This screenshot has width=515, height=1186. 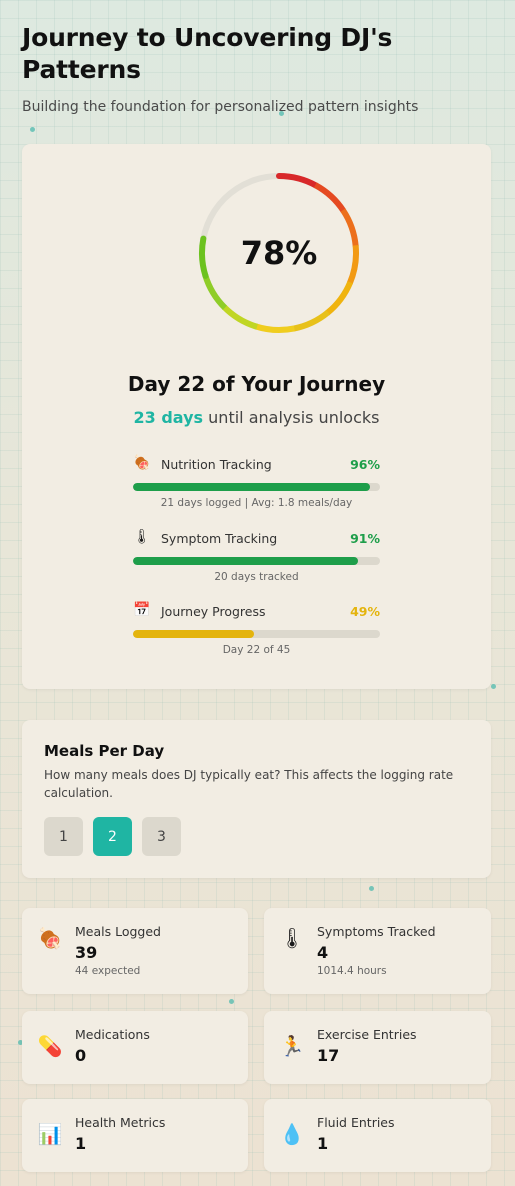 What do you see at coordinates (294, 417) in the screenshot?
I see `unlock-text: until analysis unlocks` at bounding box center [294, 417].